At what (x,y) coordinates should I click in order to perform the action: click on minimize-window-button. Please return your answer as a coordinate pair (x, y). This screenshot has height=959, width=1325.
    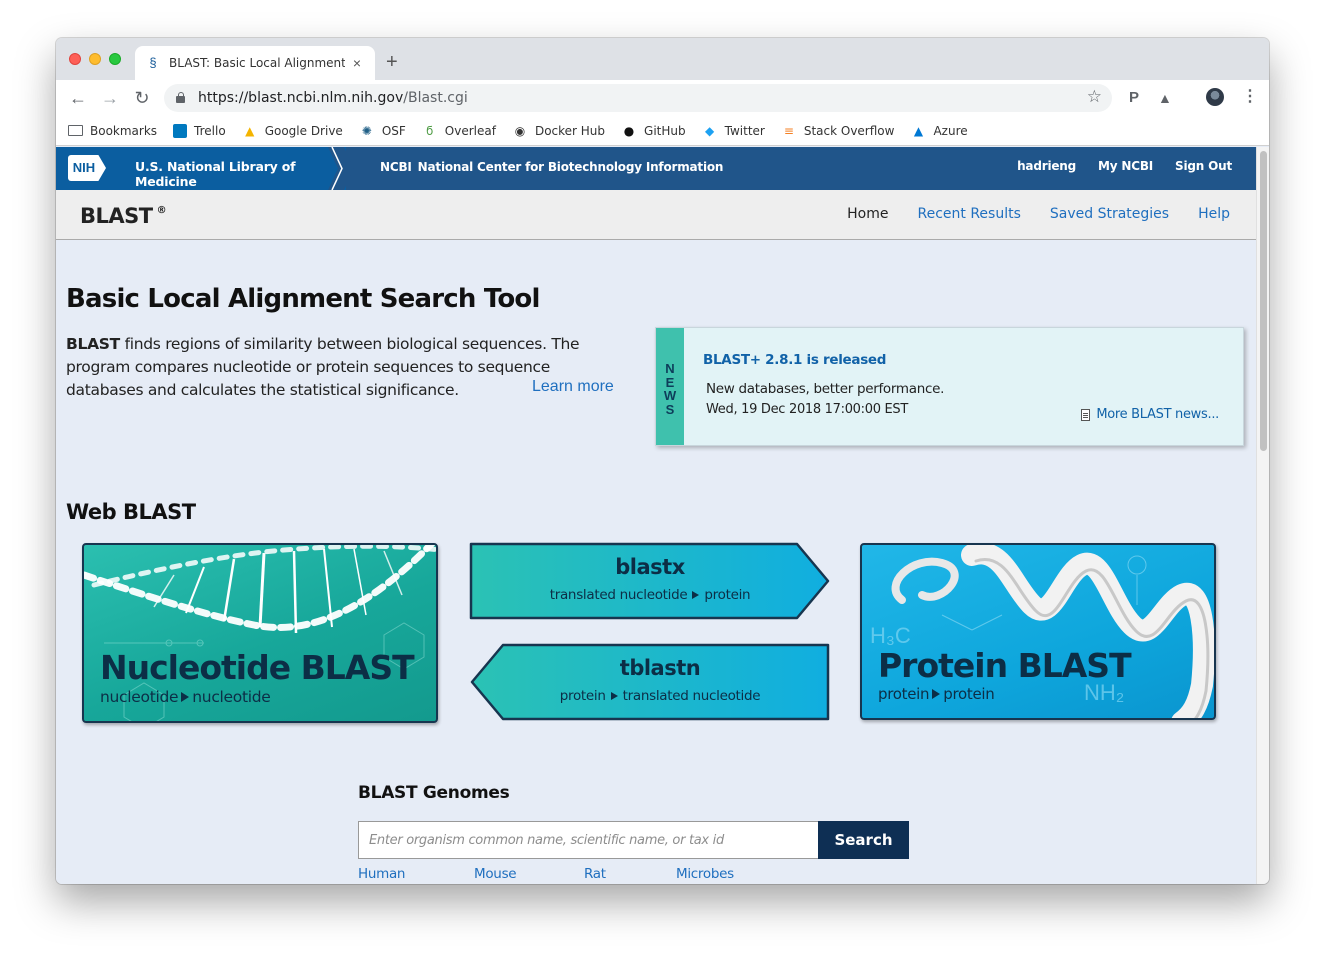
    Looking at the image, I should click on (95, 59).